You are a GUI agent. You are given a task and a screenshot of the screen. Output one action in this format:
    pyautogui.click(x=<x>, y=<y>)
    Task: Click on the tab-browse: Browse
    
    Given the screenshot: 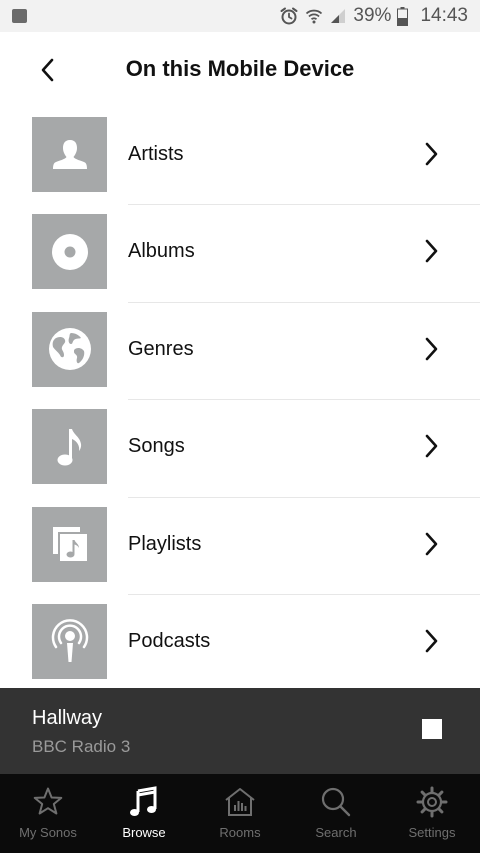 What is the action you would take?
    pyautogui.click(x=144, y=813)
    